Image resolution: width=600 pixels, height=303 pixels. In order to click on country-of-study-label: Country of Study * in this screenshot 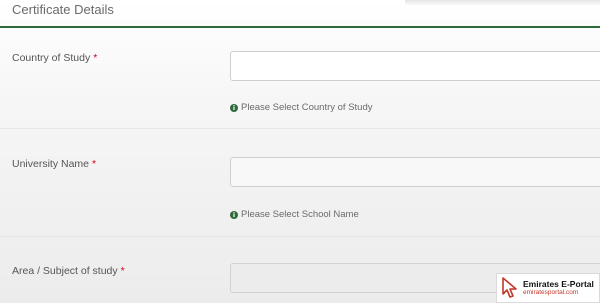, I will do `click(54, 58)`.